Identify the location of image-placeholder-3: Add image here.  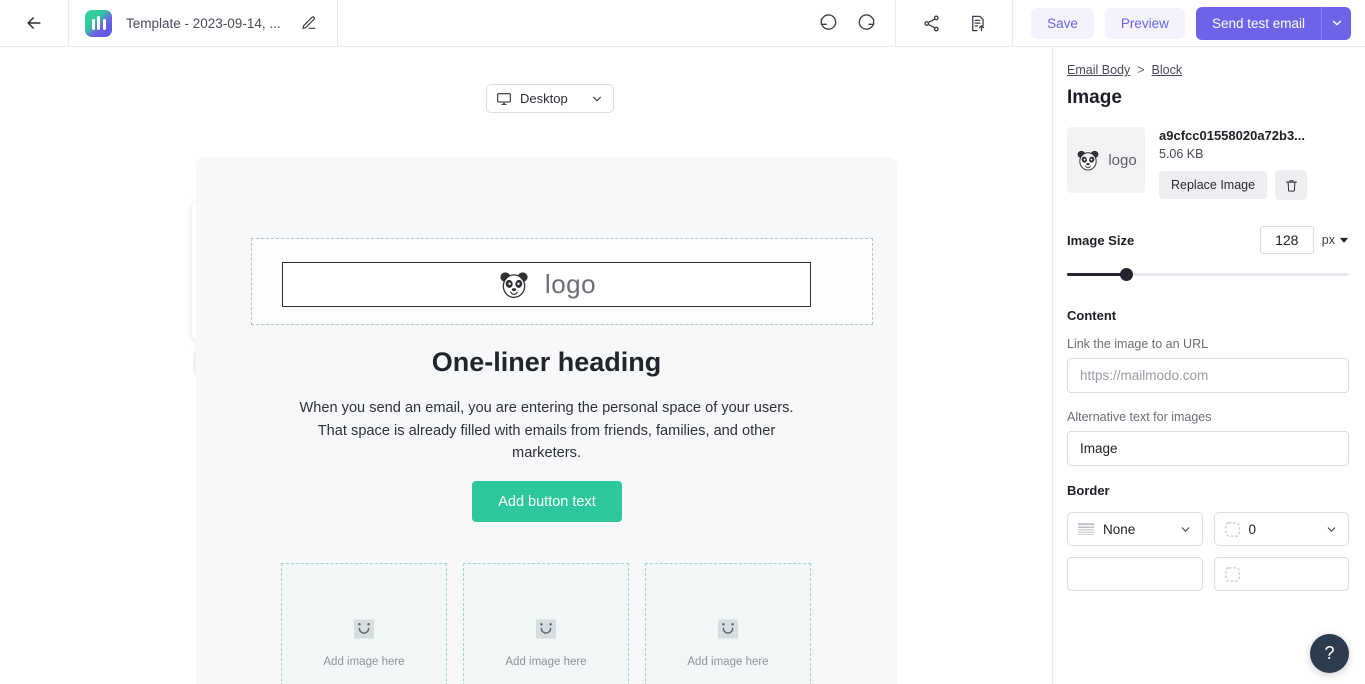
(728, 623).